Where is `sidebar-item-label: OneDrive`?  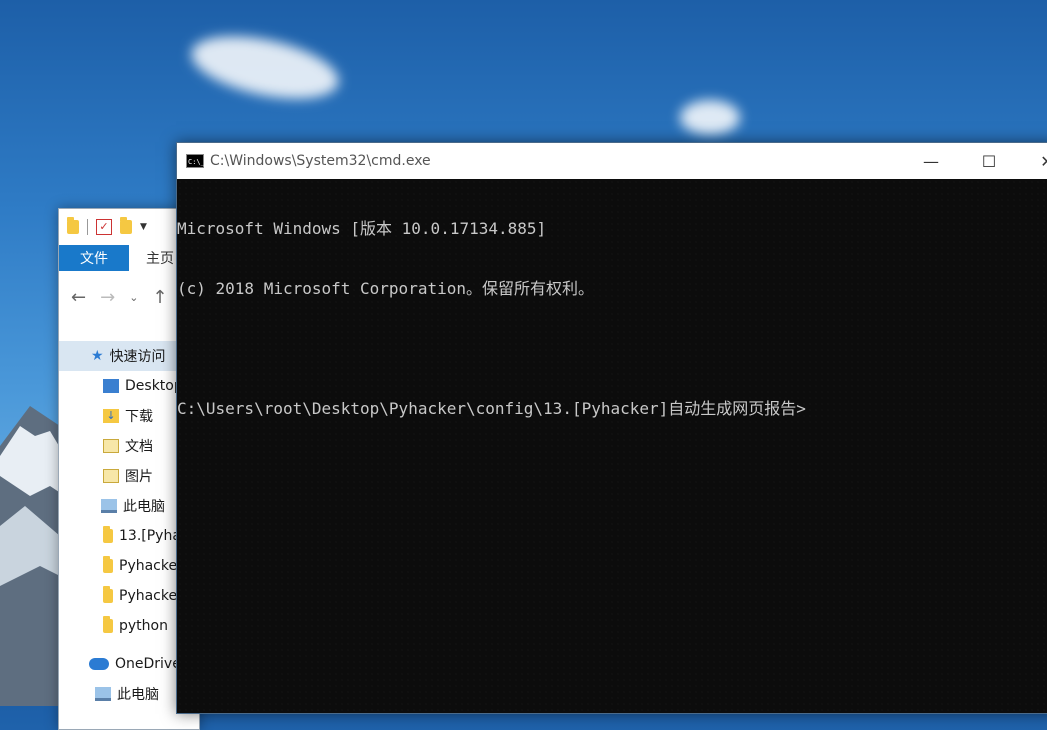 sidebar-item-label: OneDrive is located at coordinates (148, 664).